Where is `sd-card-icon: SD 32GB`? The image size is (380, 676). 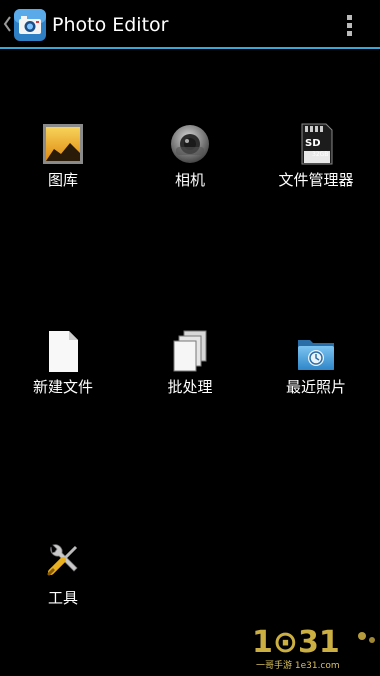
sd-card-icon: SD 32GB is located at coordinates (317, 144).